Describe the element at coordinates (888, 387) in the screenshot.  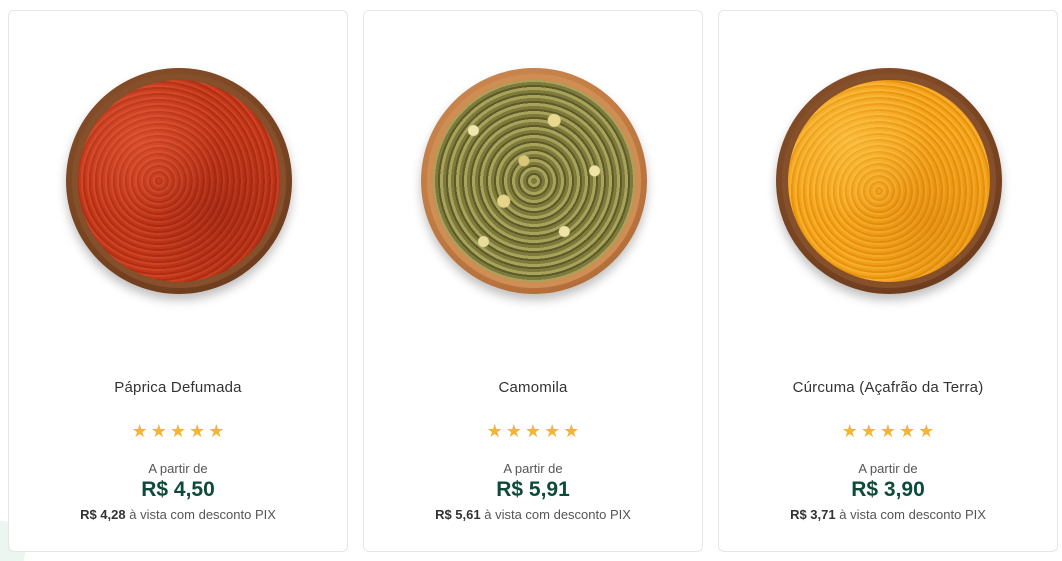
I see `product-title: Cúrcuma (Açafrão da Terra)` at that location.